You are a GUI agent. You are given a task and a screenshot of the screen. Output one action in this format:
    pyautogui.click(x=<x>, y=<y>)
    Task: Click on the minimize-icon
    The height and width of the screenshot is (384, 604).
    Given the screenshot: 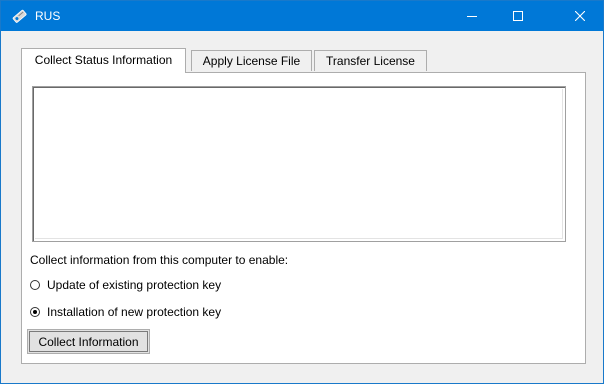 What is the action you would take?
    pyautogui.click(x=472, y=16)
    